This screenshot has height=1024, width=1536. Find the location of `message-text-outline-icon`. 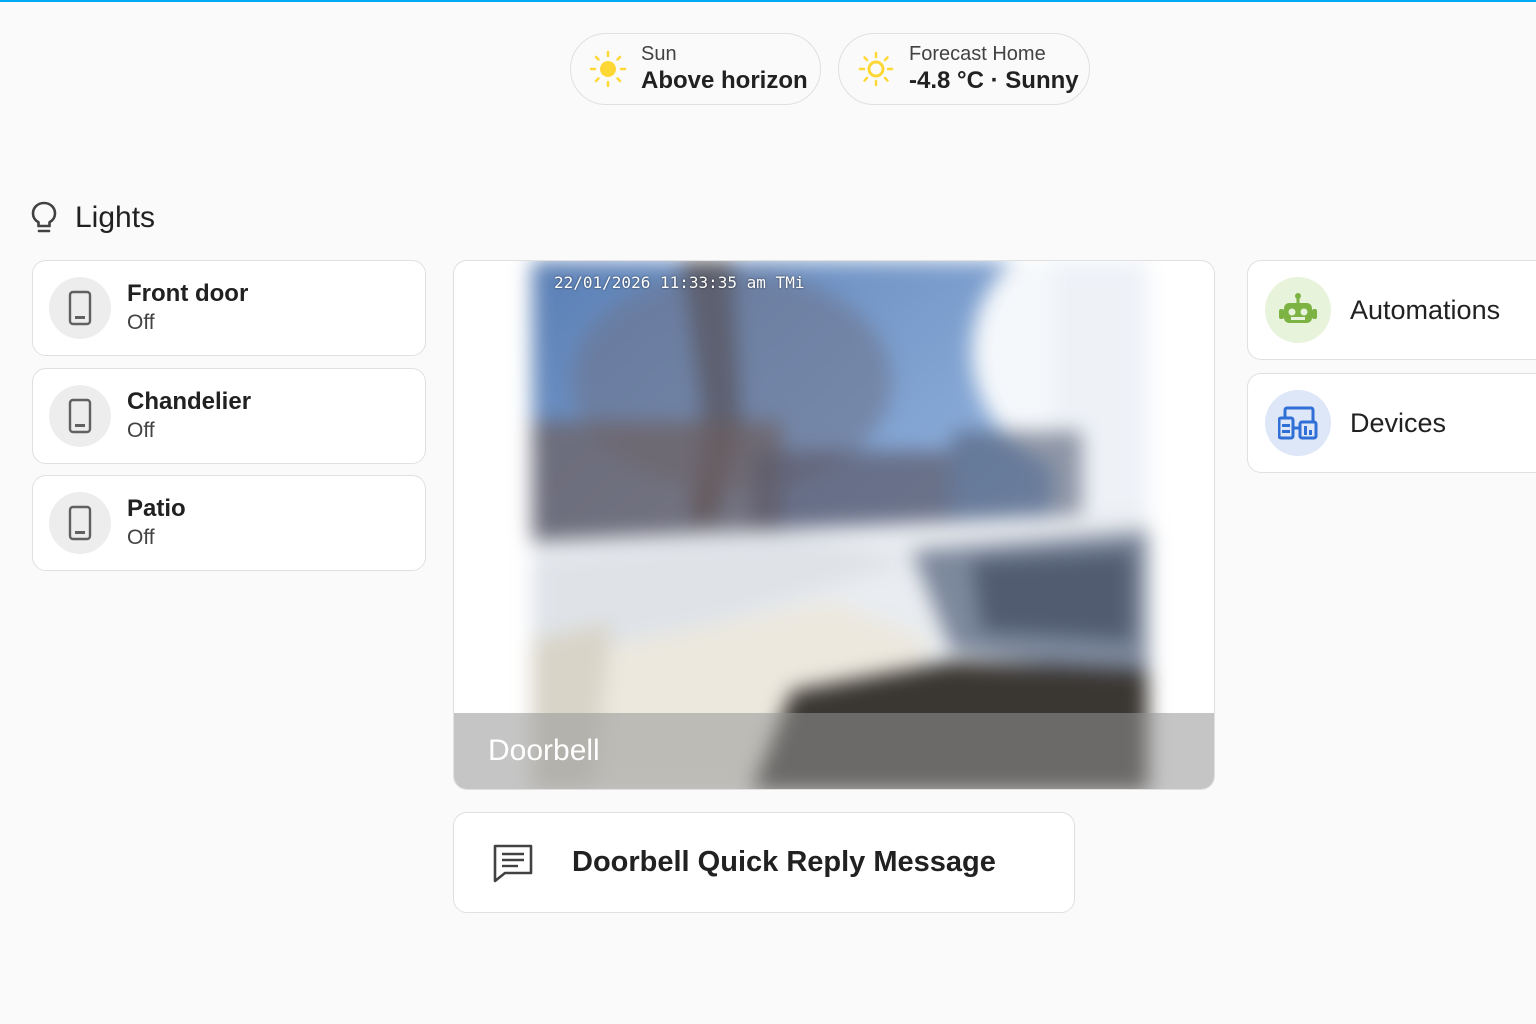

message-text-outline-icon is located at coordinates (513, 863).